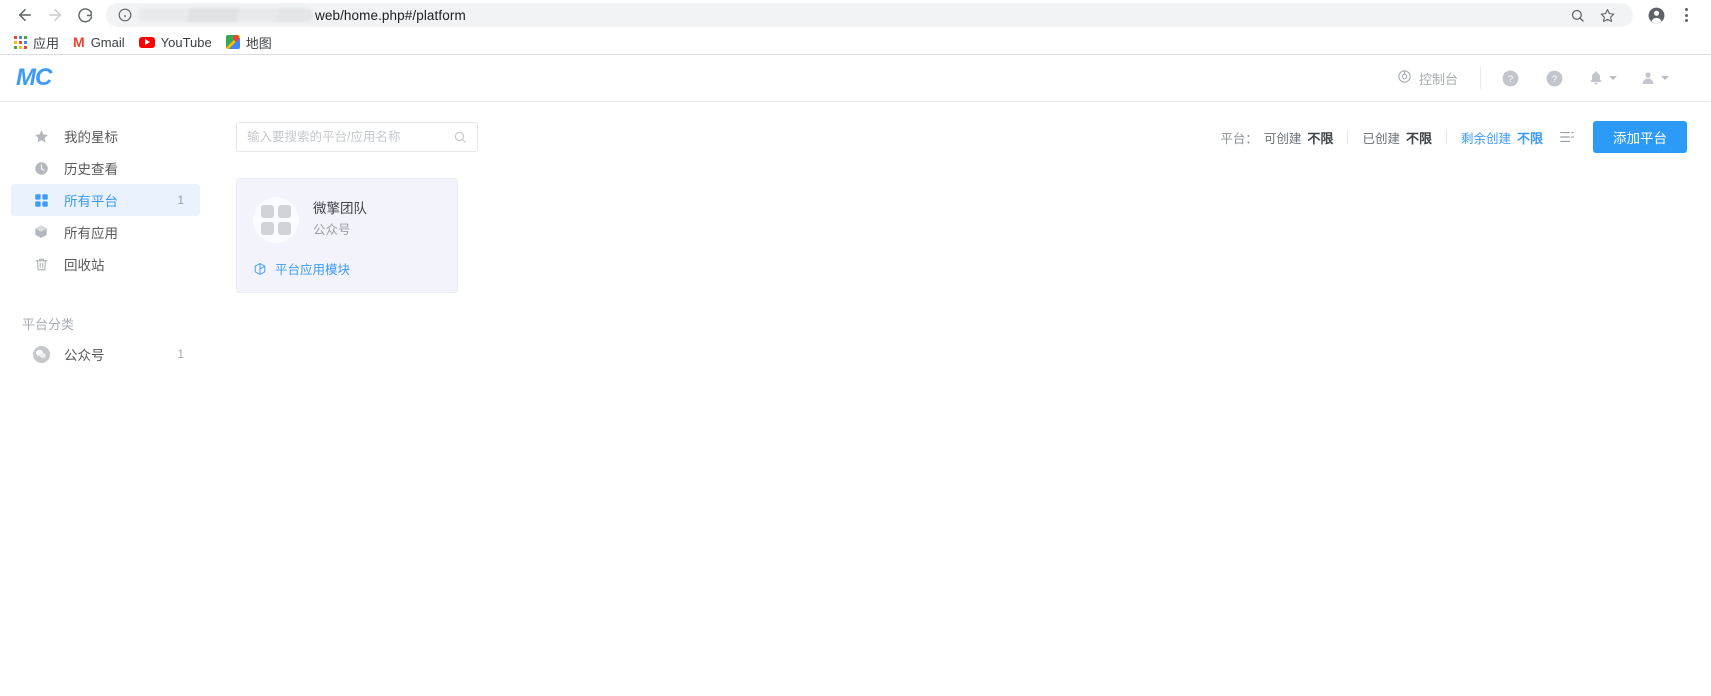  Describe the element at coordinates (1282, 138) in the screenshot. I see `quota-name-creatable: 可创建` at that location.